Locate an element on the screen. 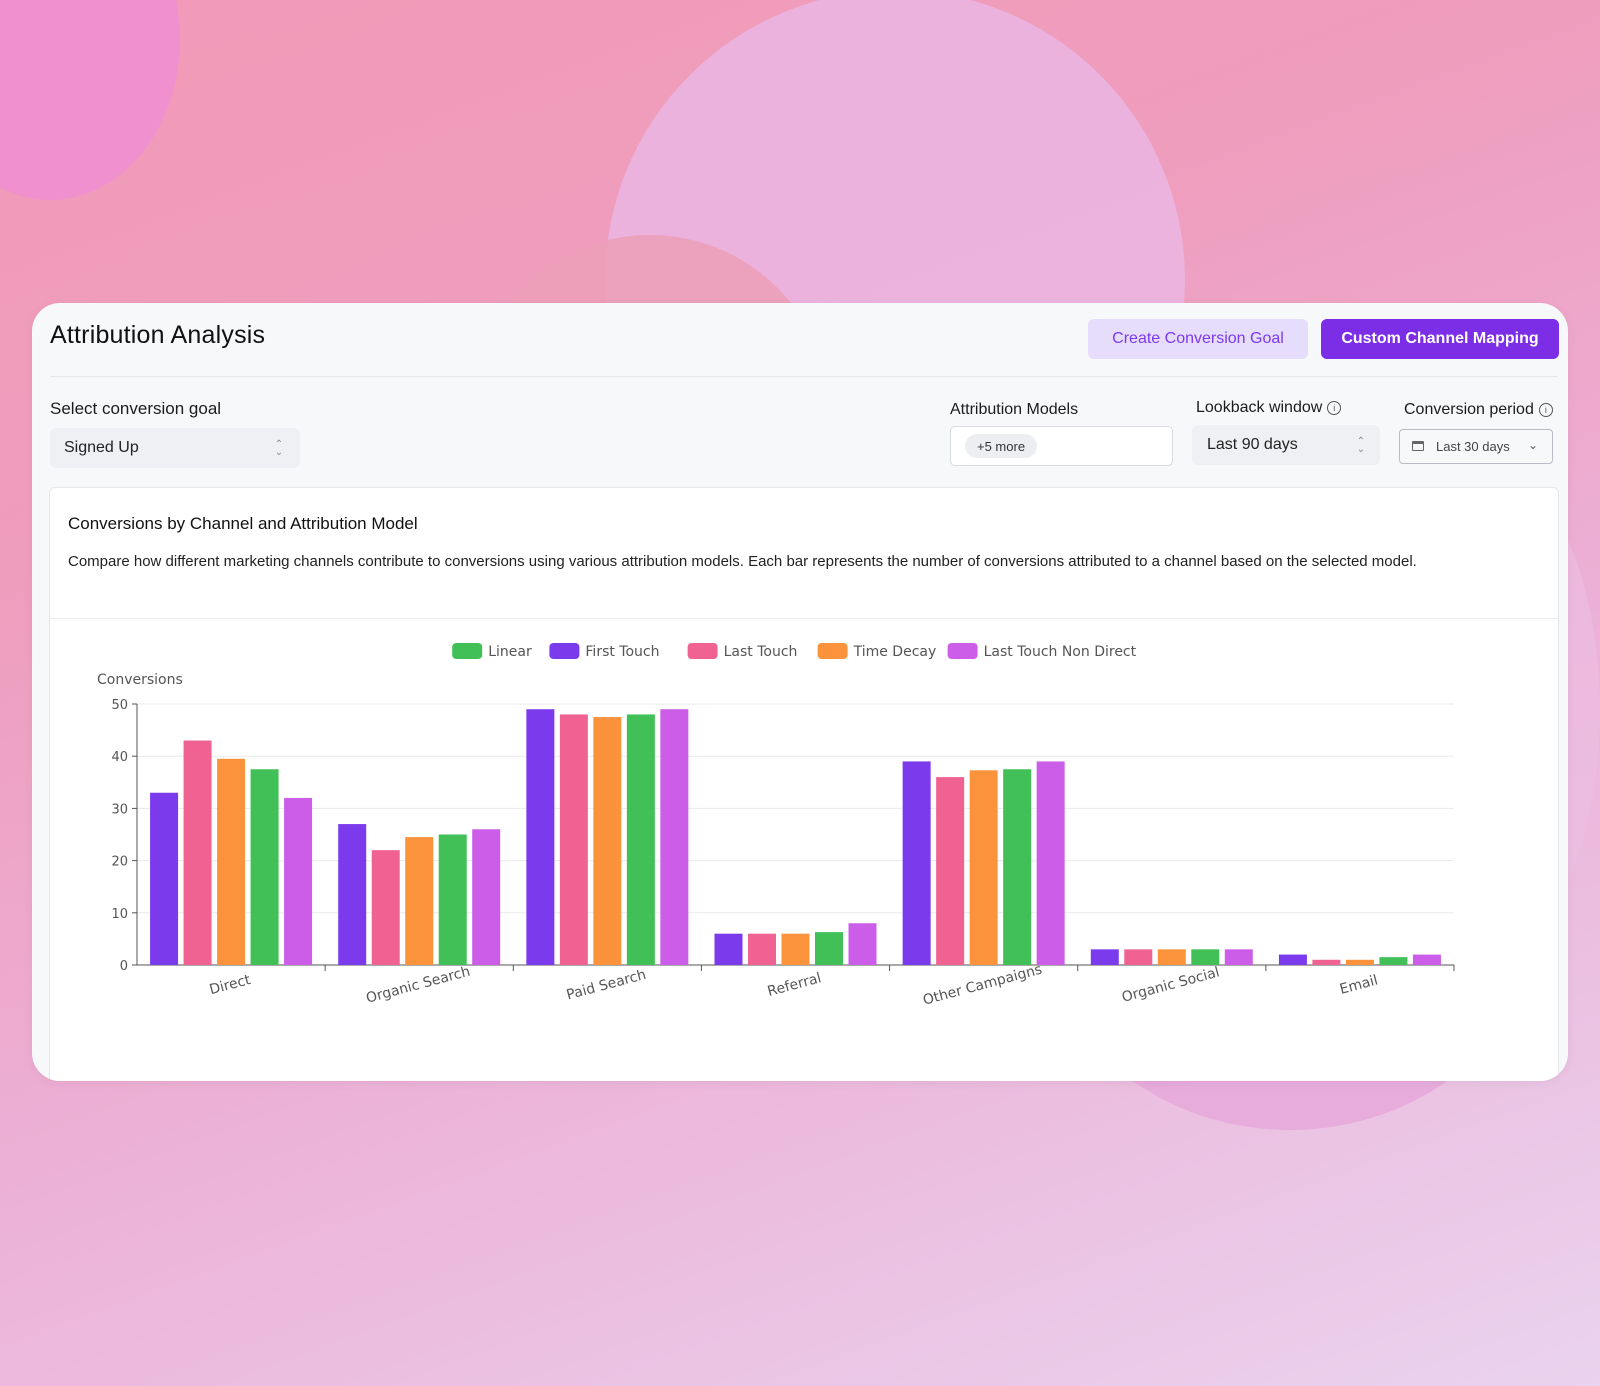 The height and width of the screenshot is (1386, 1600). y-axis-label: Conversions is located at coordinates (140, 680).